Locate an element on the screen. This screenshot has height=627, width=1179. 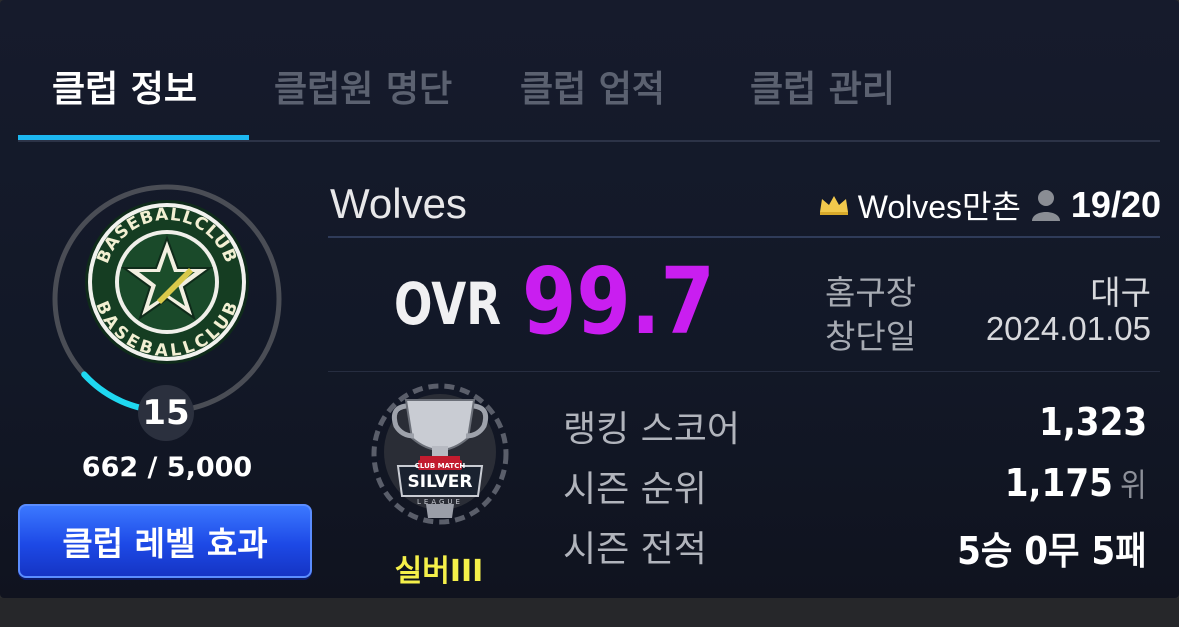
season-rank-unit: 위 is located at coordinates (1133, 485).